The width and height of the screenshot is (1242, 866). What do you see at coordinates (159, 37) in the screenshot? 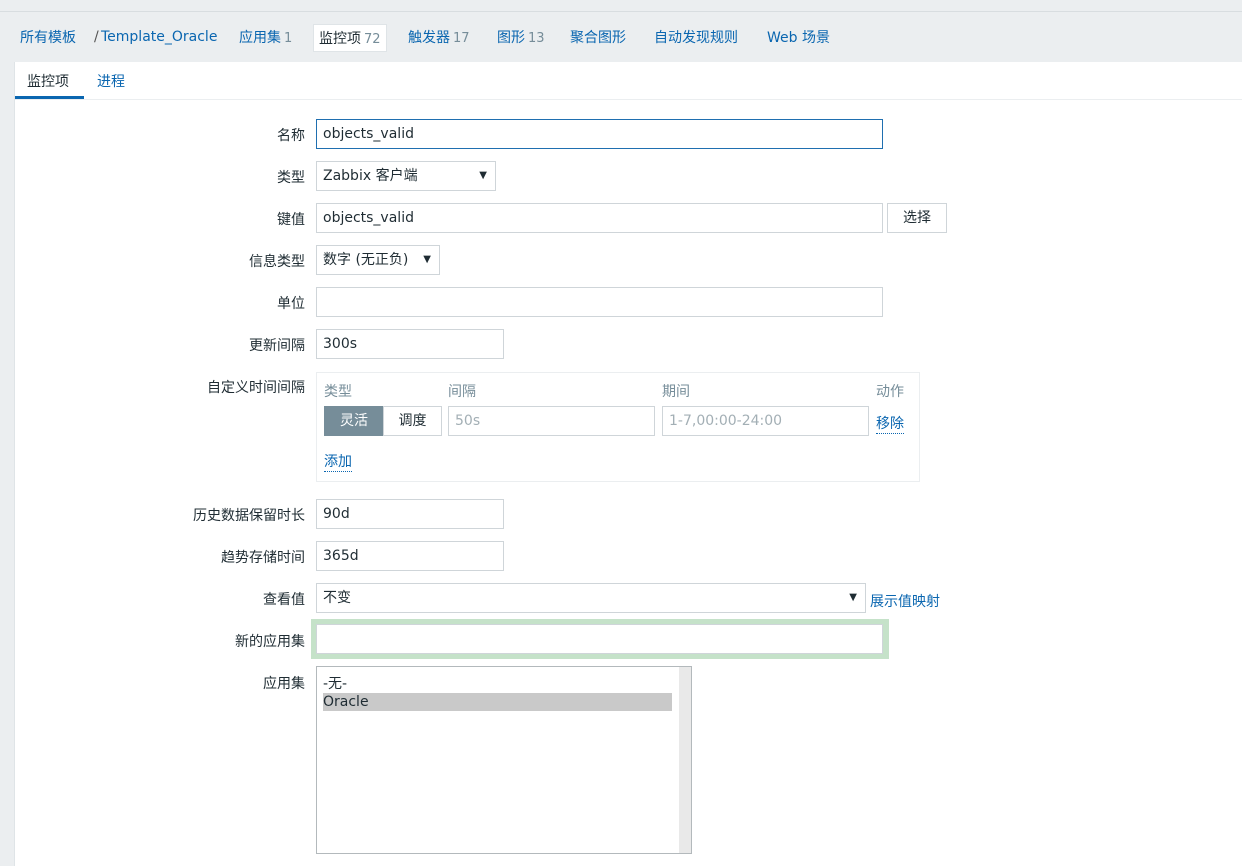
I see `breadcrumb-template-name: Template_Oracle` at bounding box center [159, 37].